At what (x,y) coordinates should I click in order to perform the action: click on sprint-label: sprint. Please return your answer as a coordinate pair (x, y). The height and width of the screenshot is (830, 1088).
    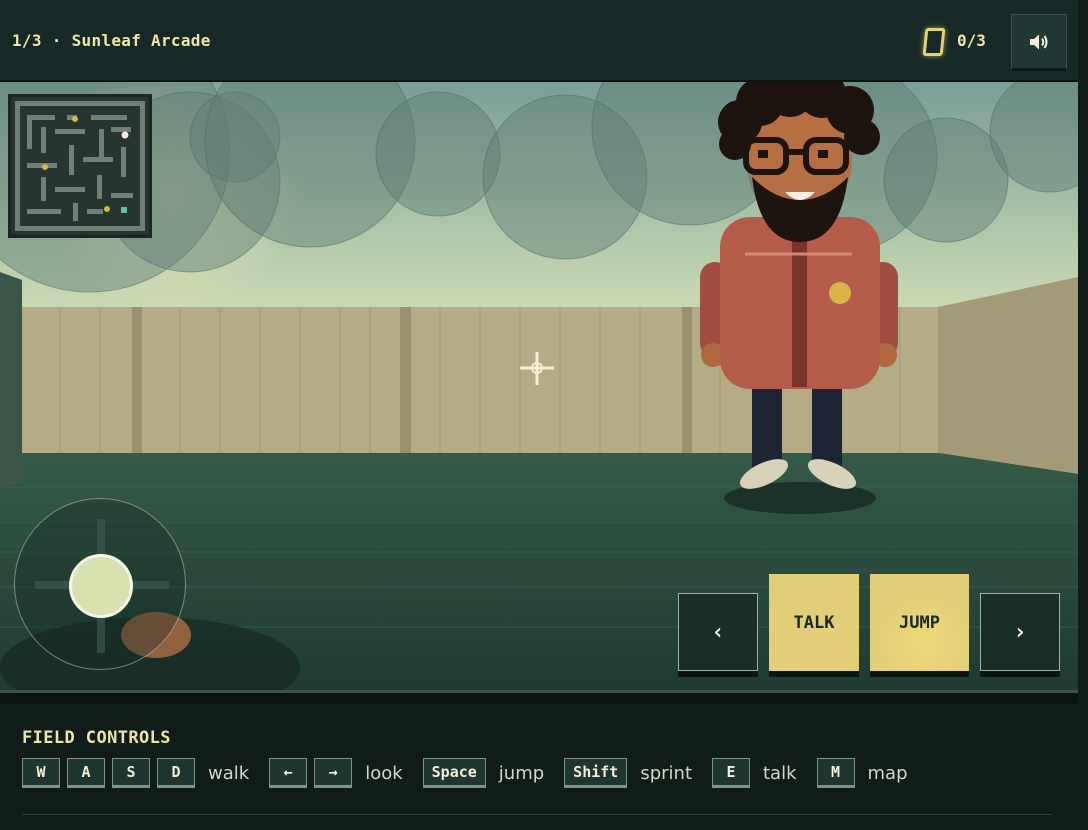
    Looking at the image, I should click on (666, 773).